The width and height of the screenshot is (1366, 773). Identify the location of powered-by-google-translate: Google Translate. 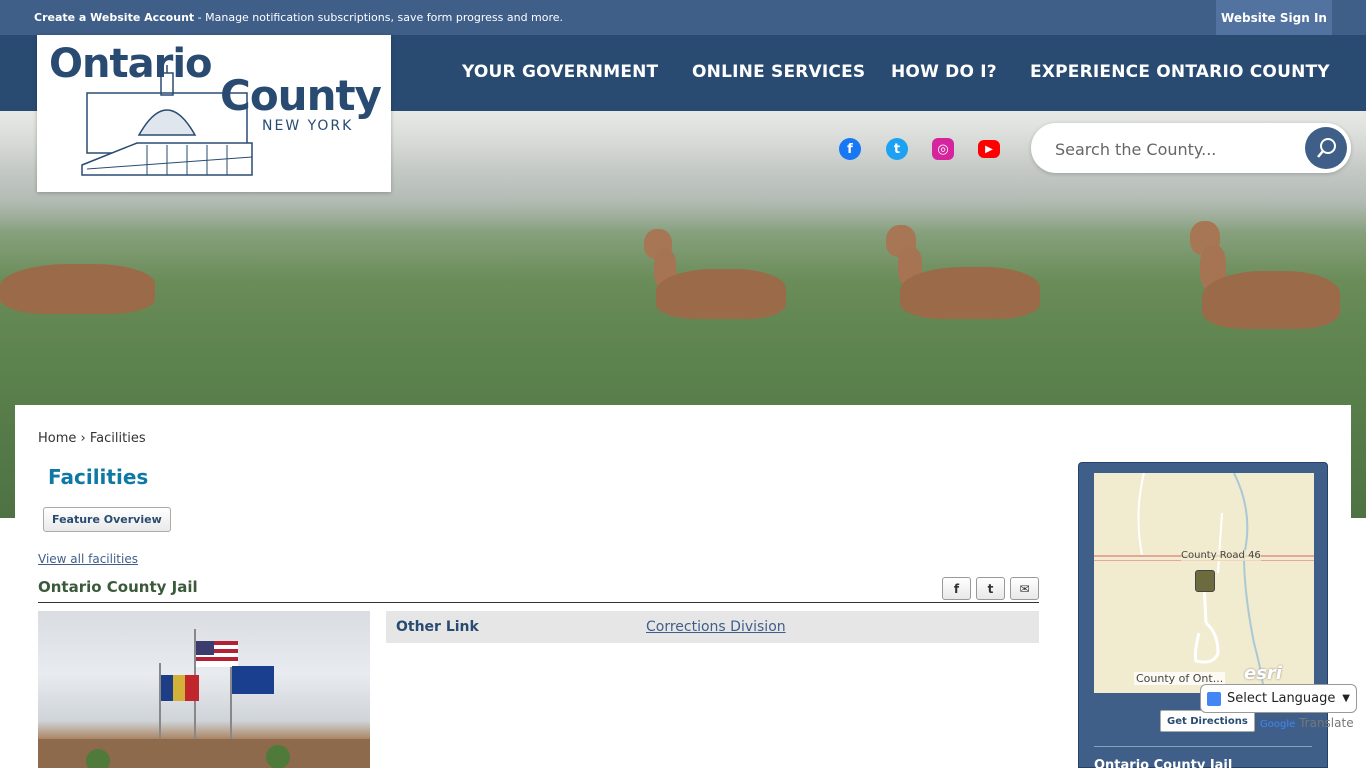
(1307, 723).